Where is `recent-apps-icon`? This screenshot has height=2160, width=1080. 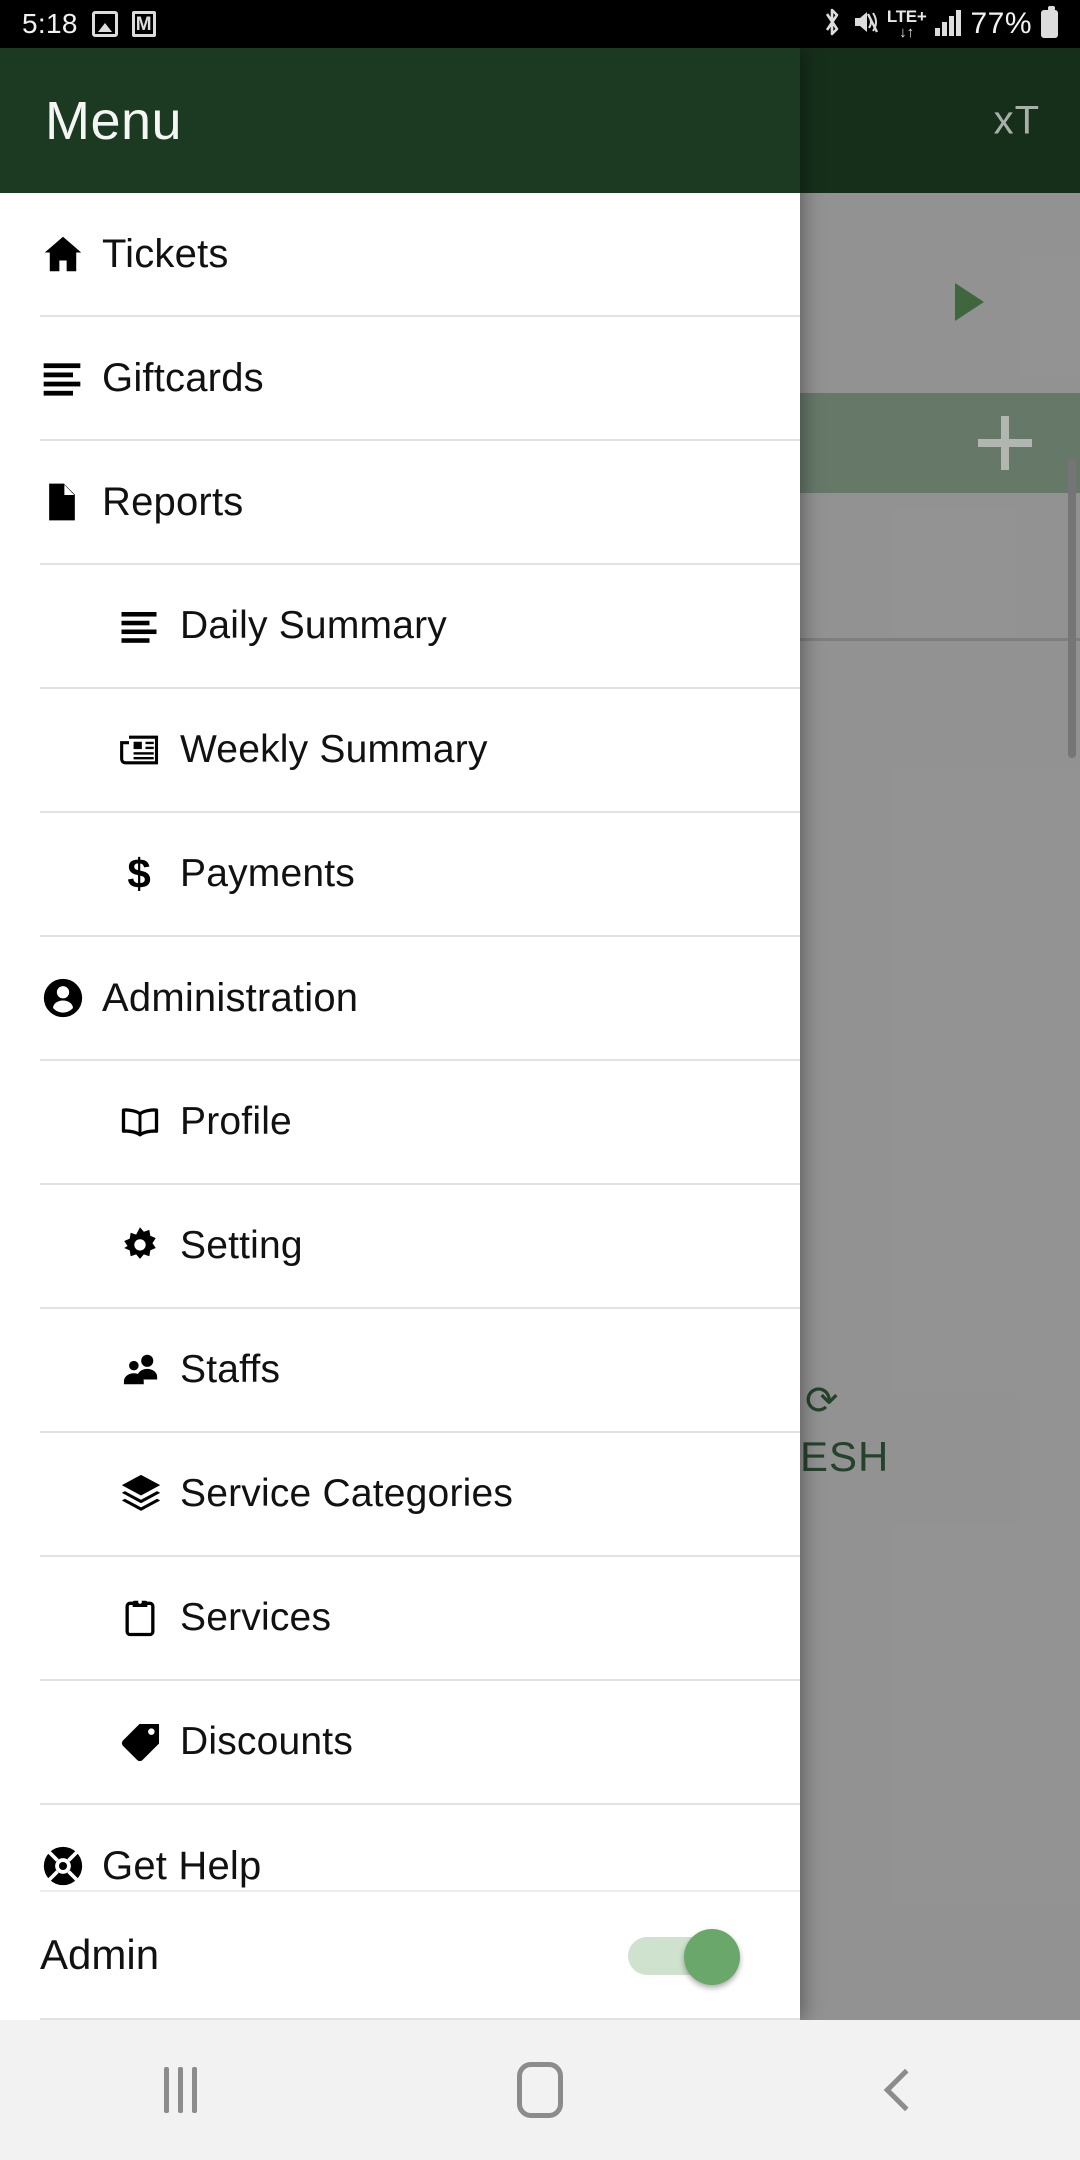 recent-apps-icon is located at coordinates (180, 2090).